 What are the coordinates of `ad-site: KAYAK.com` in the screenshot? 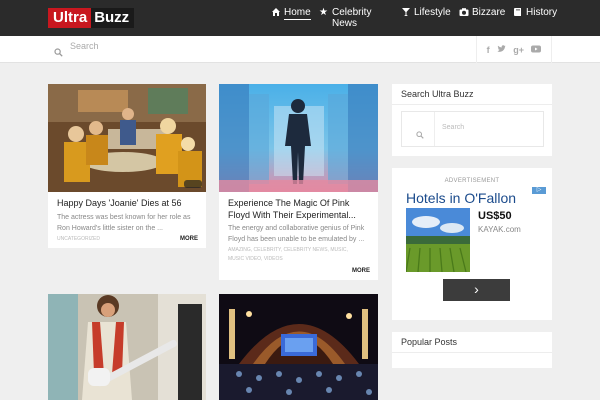 It's located at (499, 229).